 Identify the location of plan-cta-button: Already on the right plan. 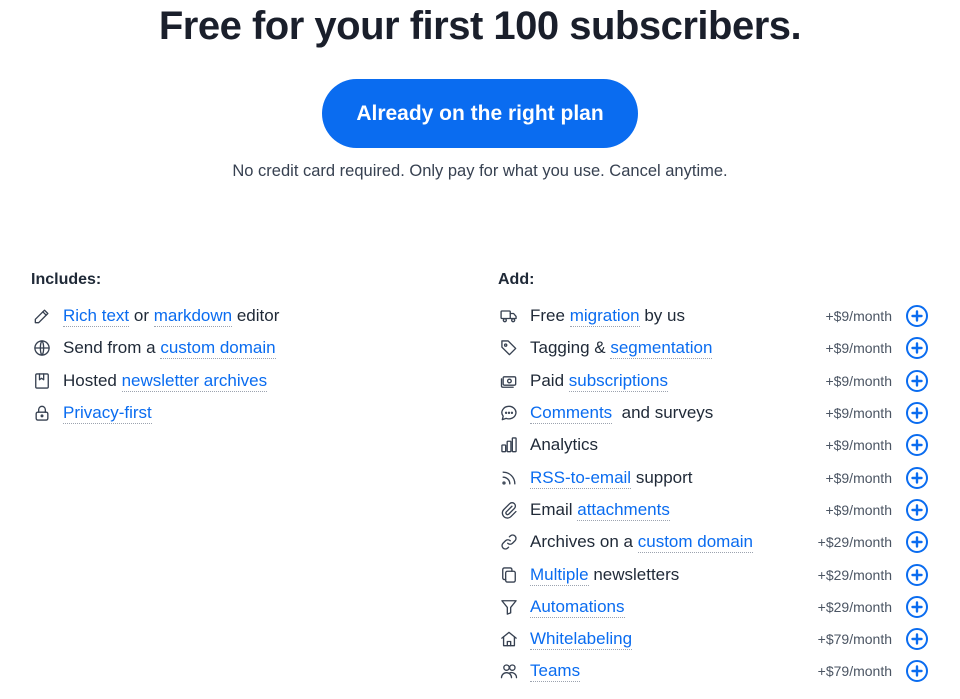
(480, 113).